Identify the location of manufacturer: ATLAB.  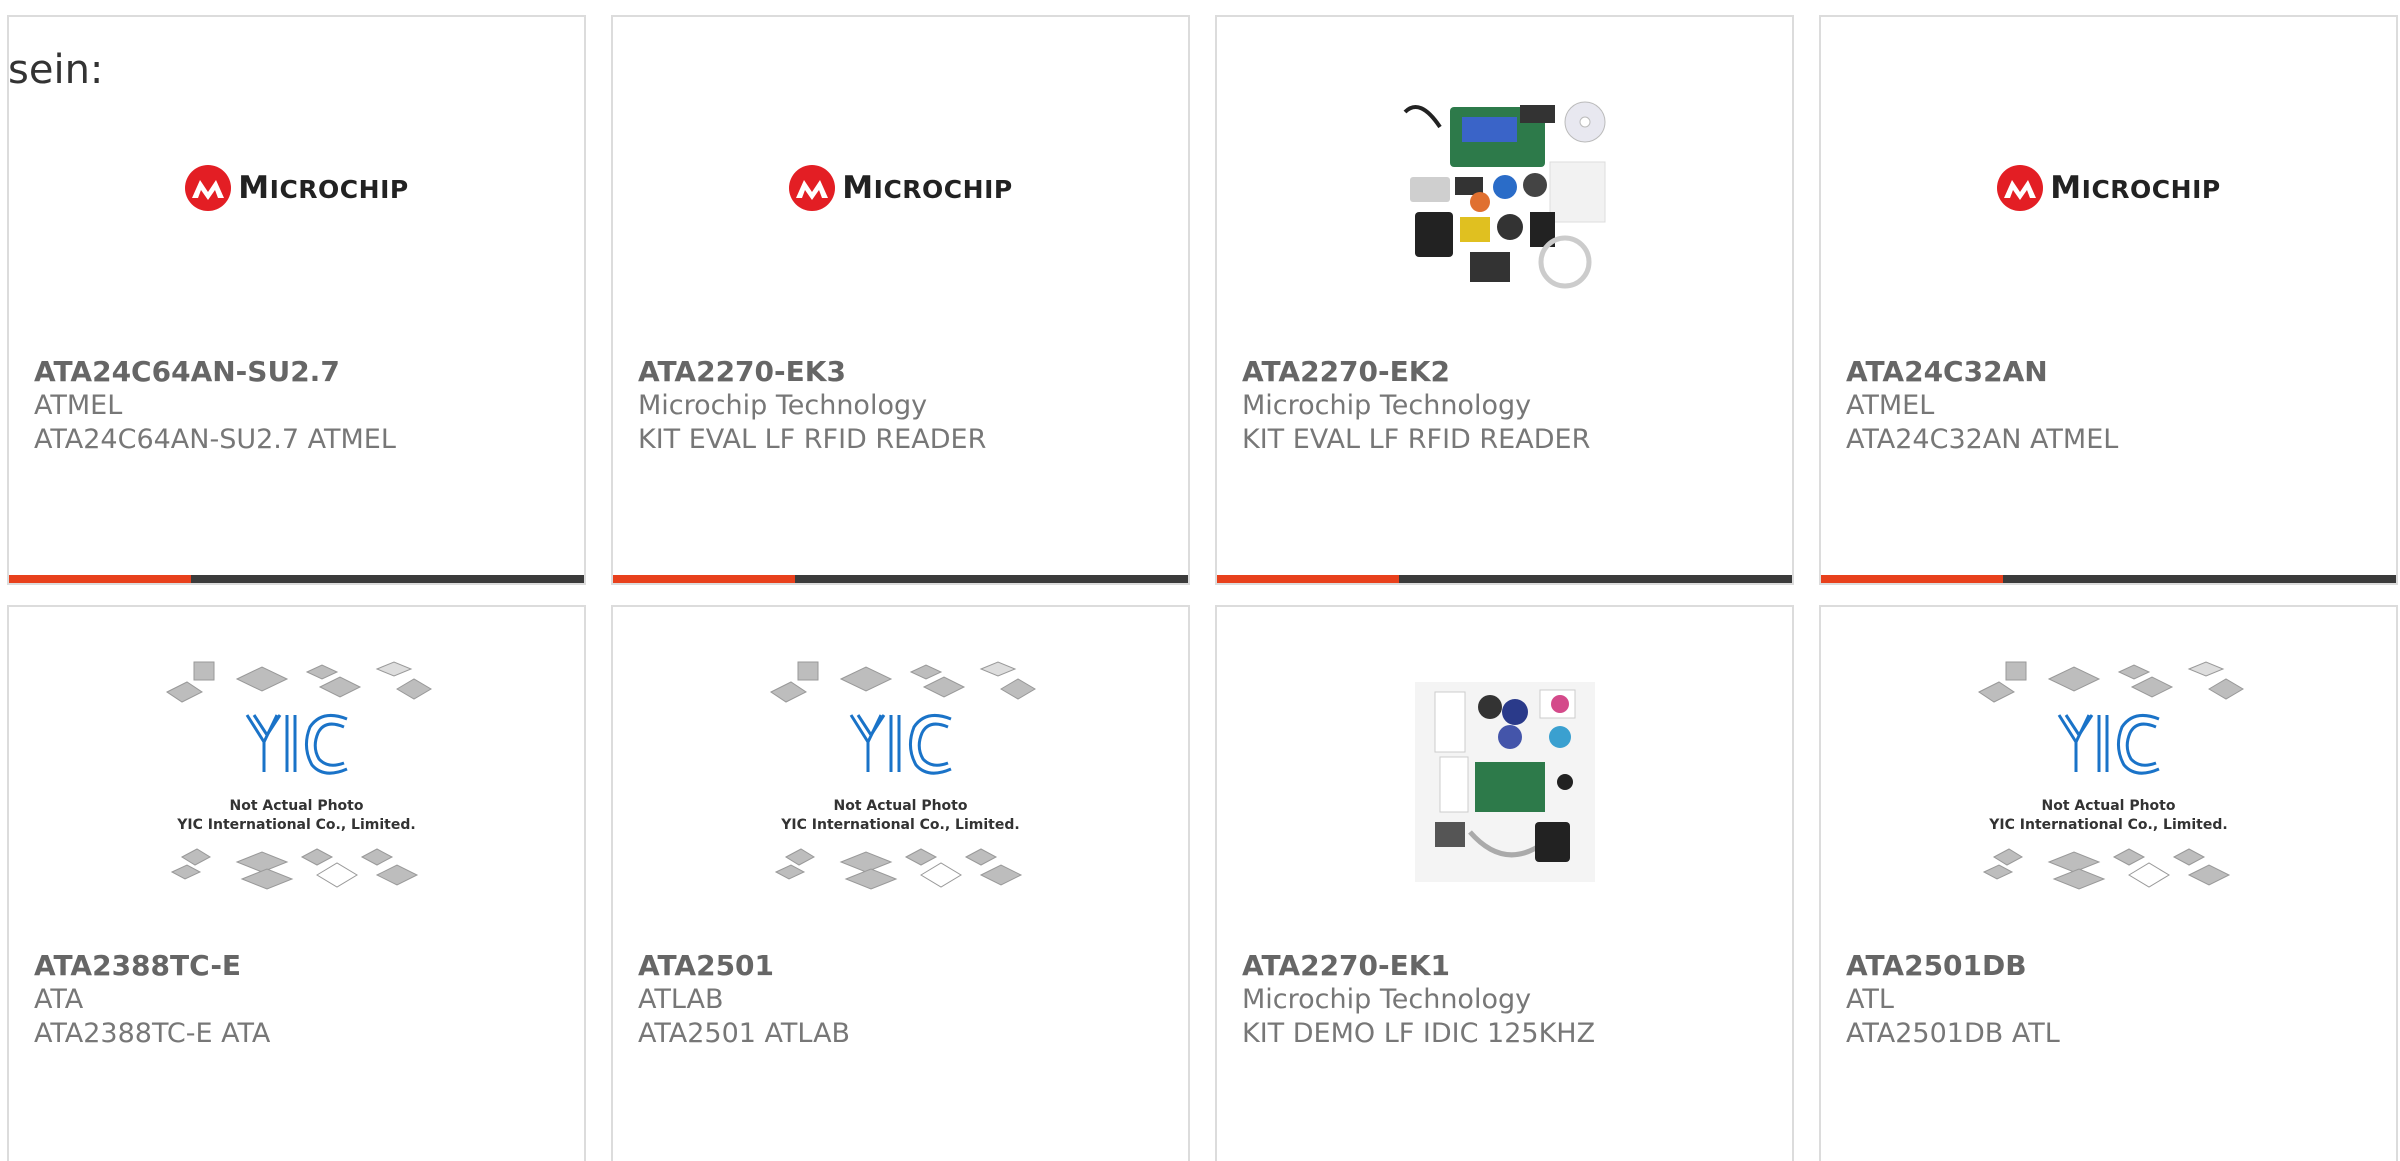
(681, 999).